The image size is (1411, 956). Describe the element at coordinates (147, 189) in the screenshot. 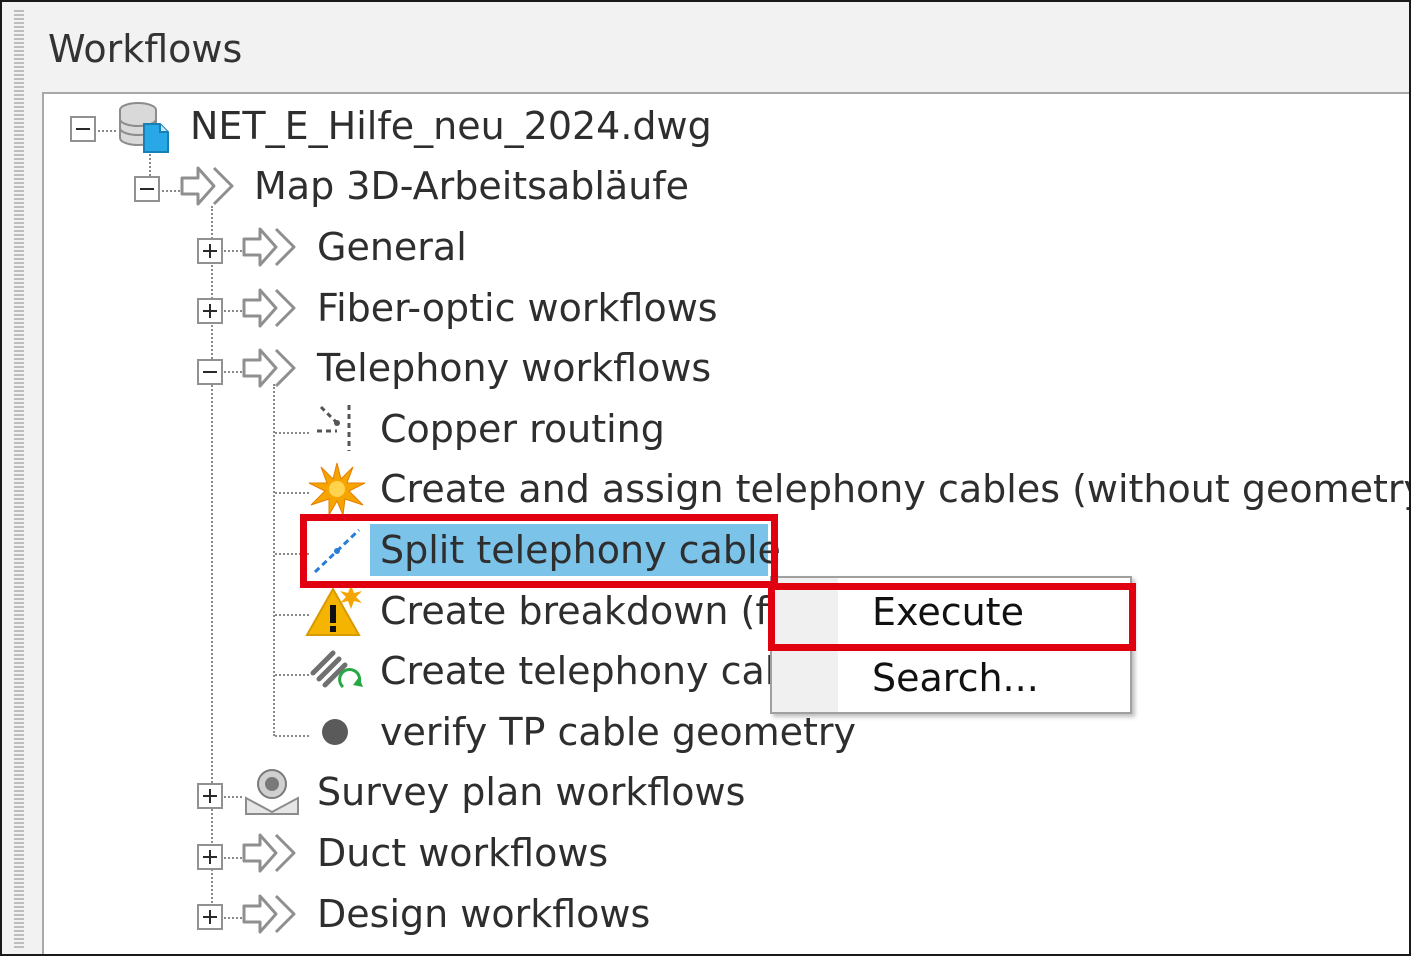

I see `map-collapse-toggle` at that location.